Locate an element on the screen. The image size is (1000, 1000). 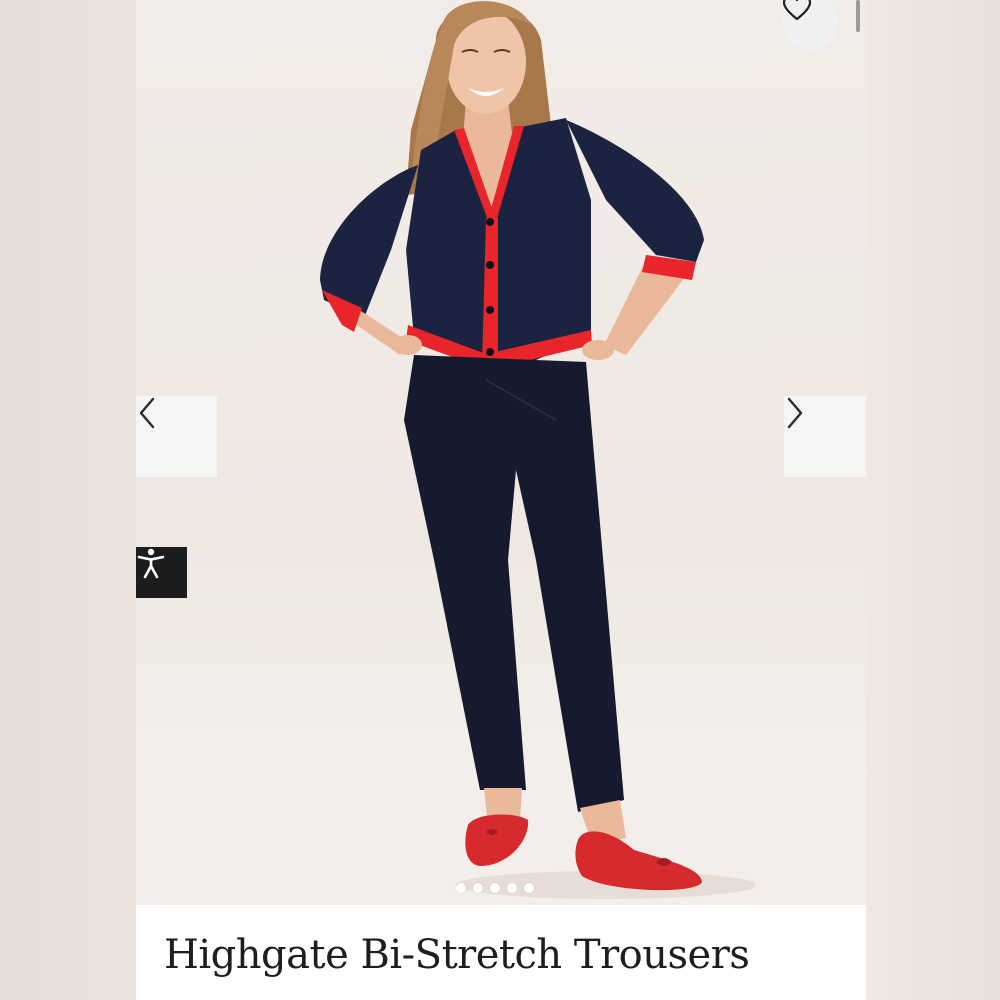
left-backdrop is located at coordinates (68, 500).